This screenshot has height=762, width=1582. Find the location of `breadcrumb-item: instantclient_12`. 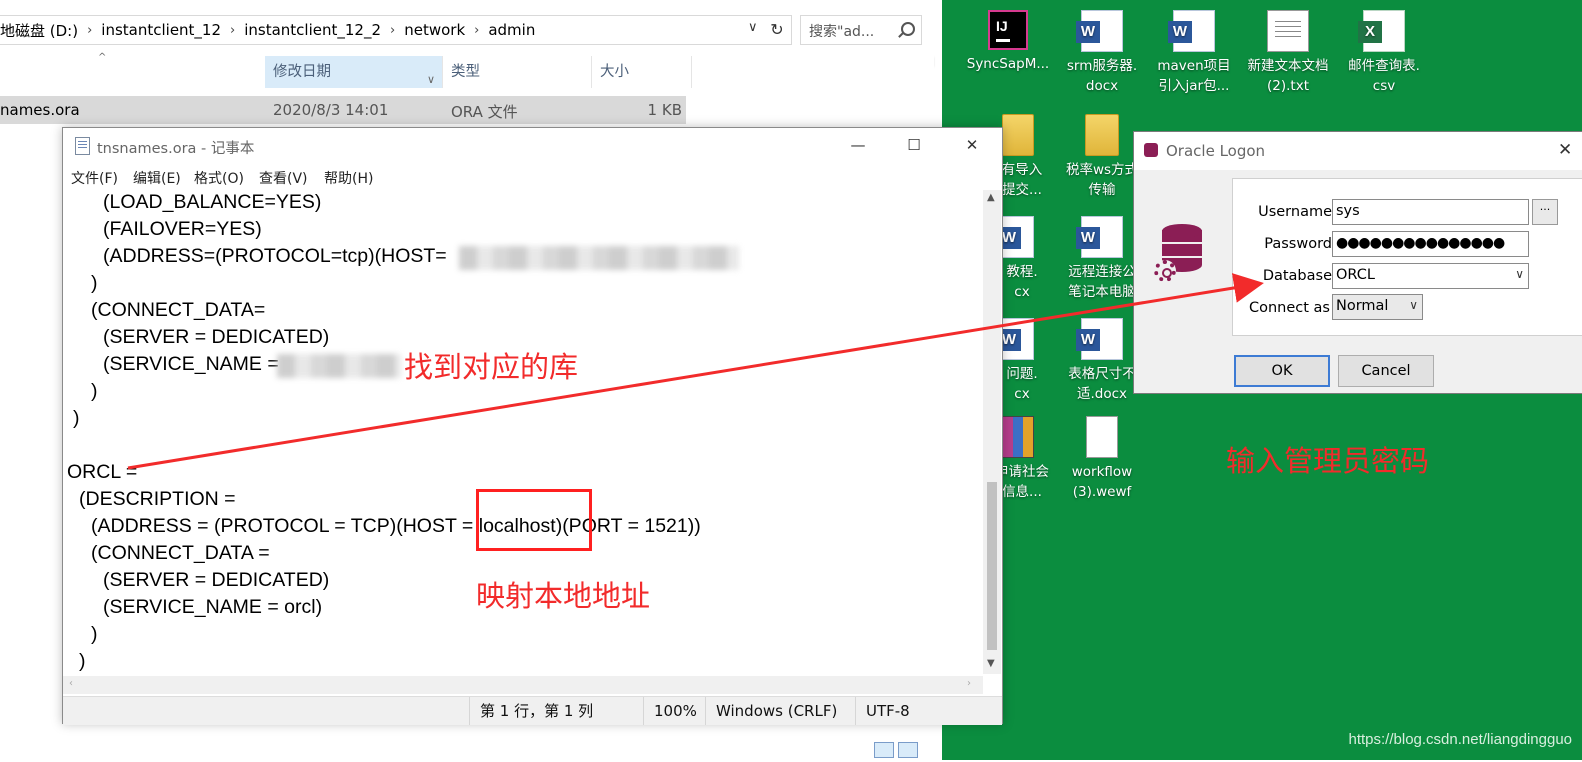

breadcrumb-item: instantclient_12 is located at coordinates (161, 30).